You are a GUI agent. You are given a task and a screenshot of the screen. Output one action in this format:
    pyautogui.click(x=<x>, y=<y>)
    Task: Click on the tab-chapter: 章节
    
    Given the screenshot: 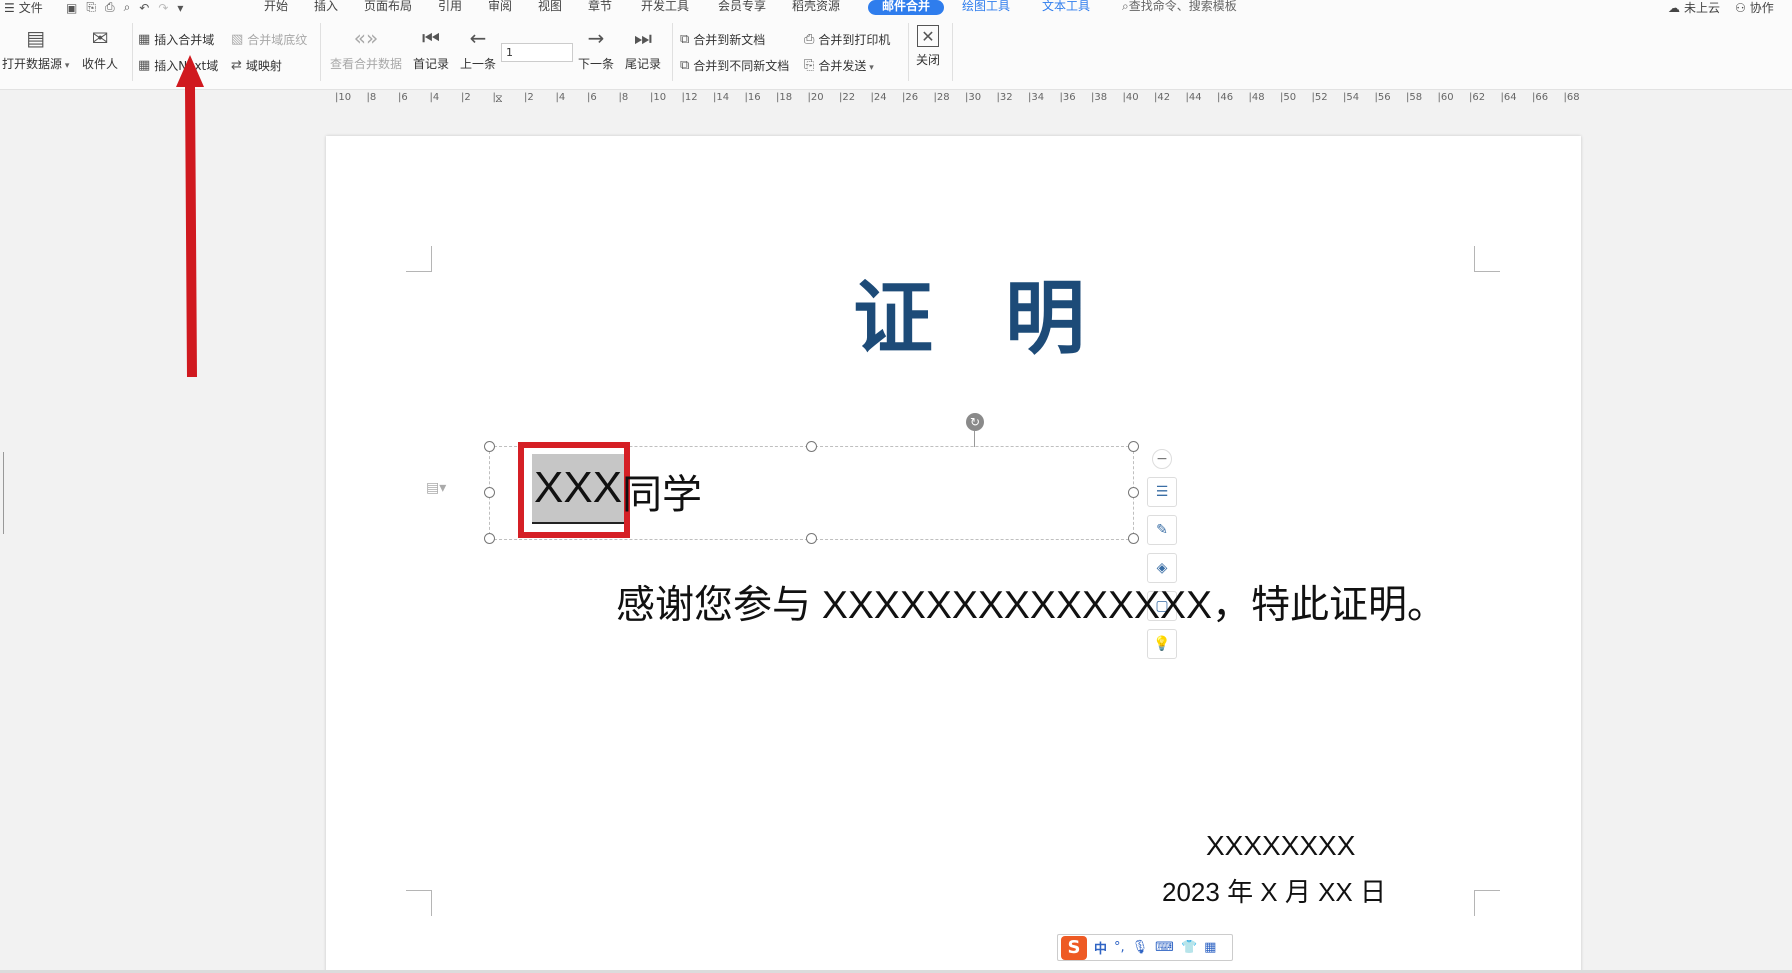 What is the action you would take?
    pyautogui.click(x=600, y=7)
    